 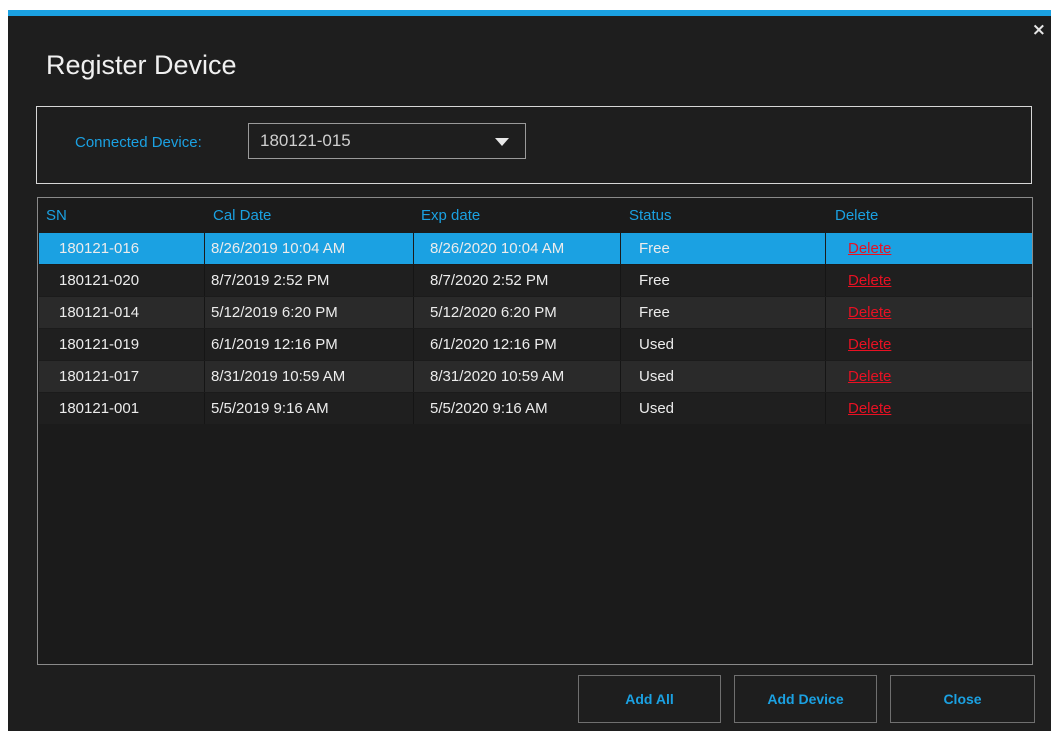 I want to click on cell-sn: 180121-001, so click(x=99, y=408).